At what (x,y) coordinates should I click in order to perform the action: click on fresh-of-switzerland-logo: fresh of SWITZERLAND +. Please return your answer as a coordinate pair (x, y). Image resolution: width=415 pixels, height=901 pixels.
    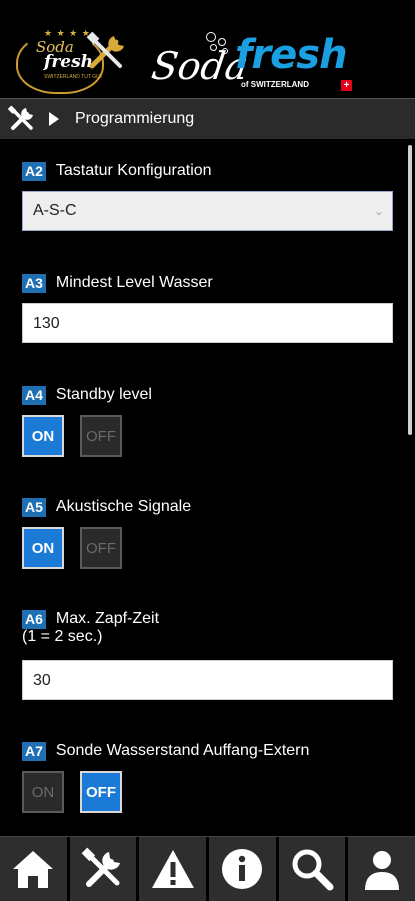
    Looking at the image, I should click on (297, 64).